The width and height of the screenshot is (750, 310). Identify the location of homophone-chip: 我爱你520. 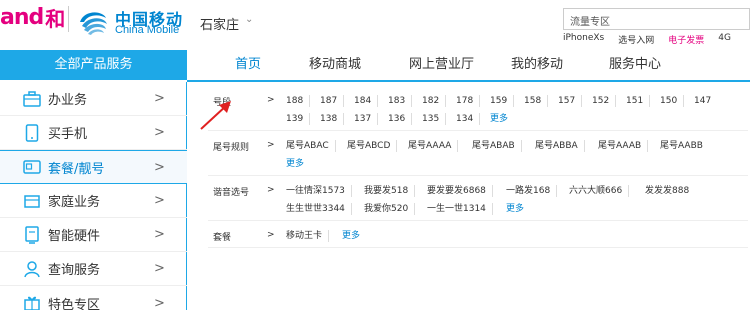
(390, 209).